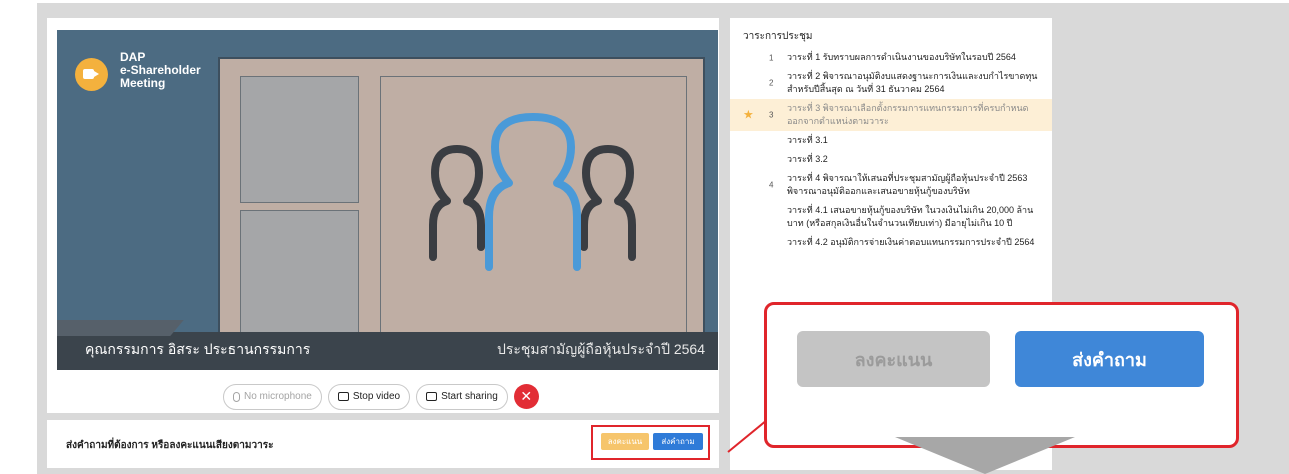  What do you see at coordinates (771, 57) in the screenshot?
I see `agenda-number: 1` at bounding box center [771, 57].